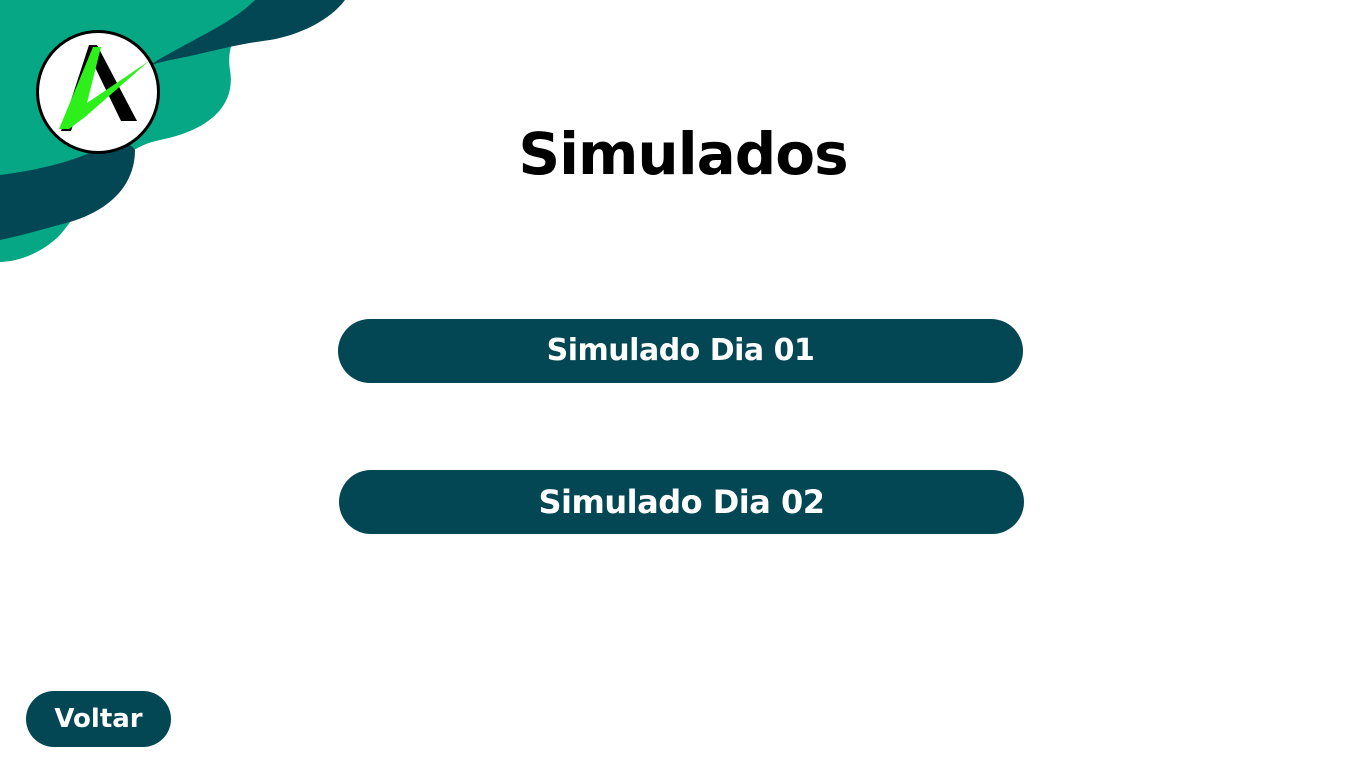 This screenshot has height=768, width=1366. I want to click on back-button: Voltar, so click(98, 719).